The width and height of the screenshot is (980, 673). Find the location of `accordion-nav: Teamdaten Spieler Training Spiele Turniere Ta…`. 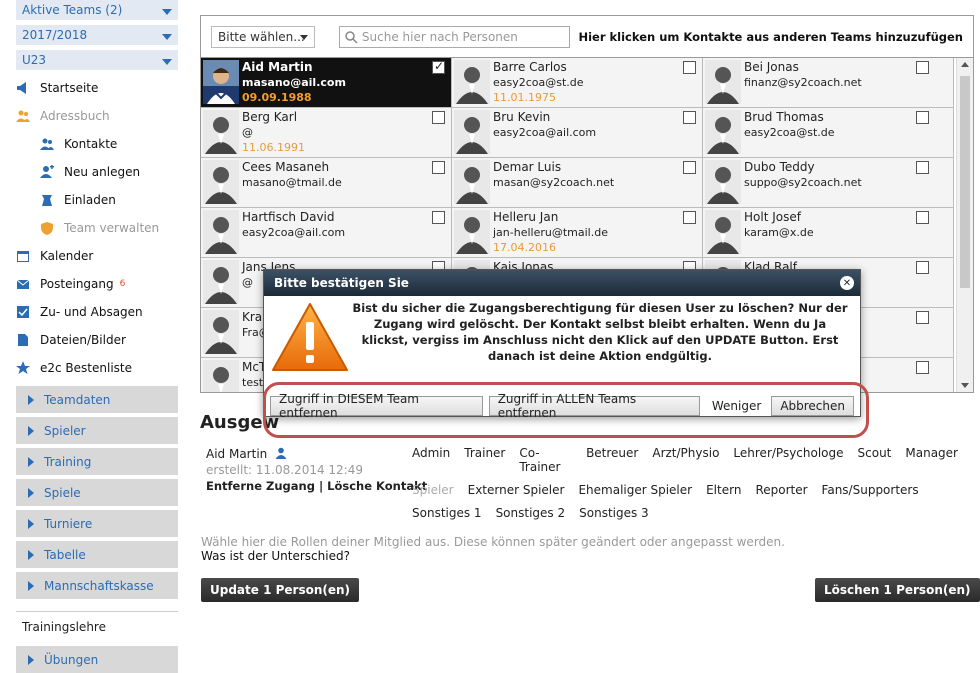

accordion-nav: Teamdaten Spieler Training Spiele Turniere Ta… is located at coordinates (97, 492).